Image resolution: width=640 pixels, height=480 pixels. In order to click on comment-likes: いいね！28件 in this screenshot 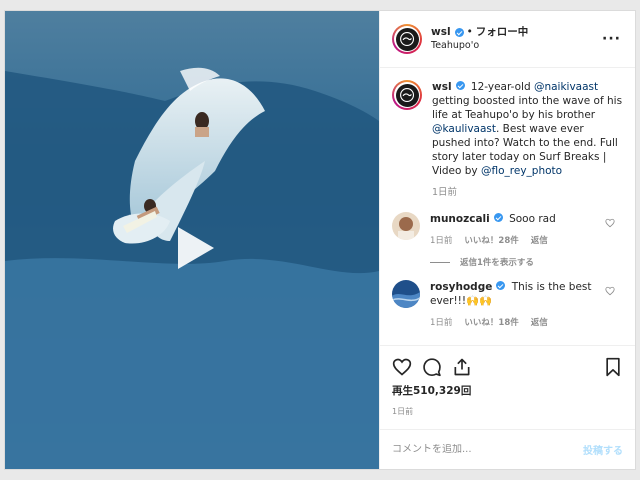, I will do `click(491, 241)`.